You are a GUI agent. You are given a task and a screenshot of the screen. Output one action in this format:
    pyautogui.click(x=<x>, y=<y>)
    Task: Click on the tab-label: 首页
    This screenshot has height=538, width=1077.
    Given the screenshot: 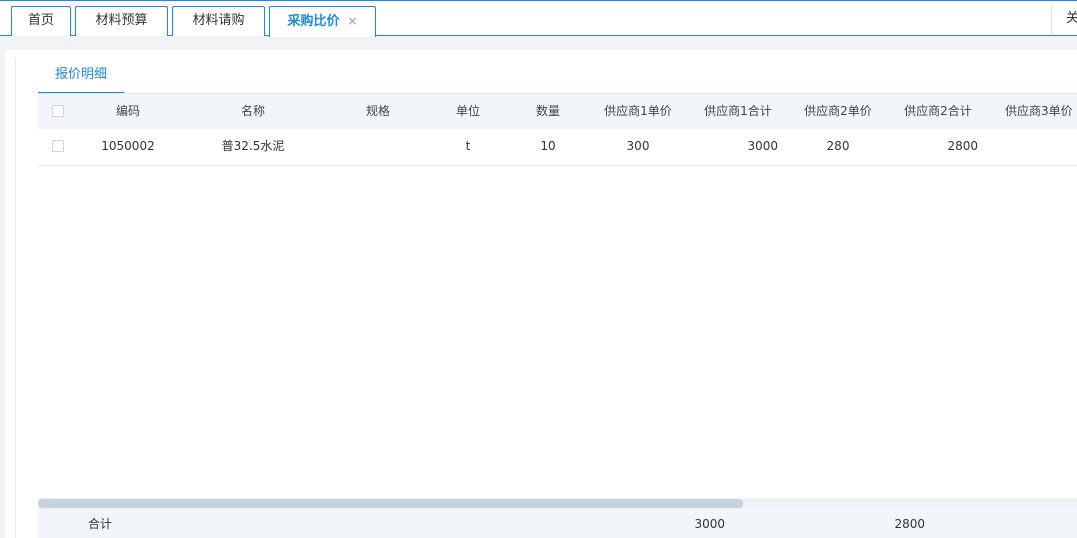 What is the action you would take?
    pyautogui.click(x=40, y=20)
    